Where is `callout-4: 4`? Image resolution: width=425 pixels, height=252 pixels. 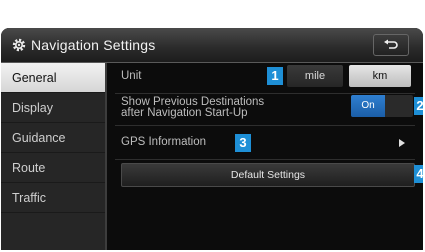
callout-4: 4 is located at coordinates (418, 174).